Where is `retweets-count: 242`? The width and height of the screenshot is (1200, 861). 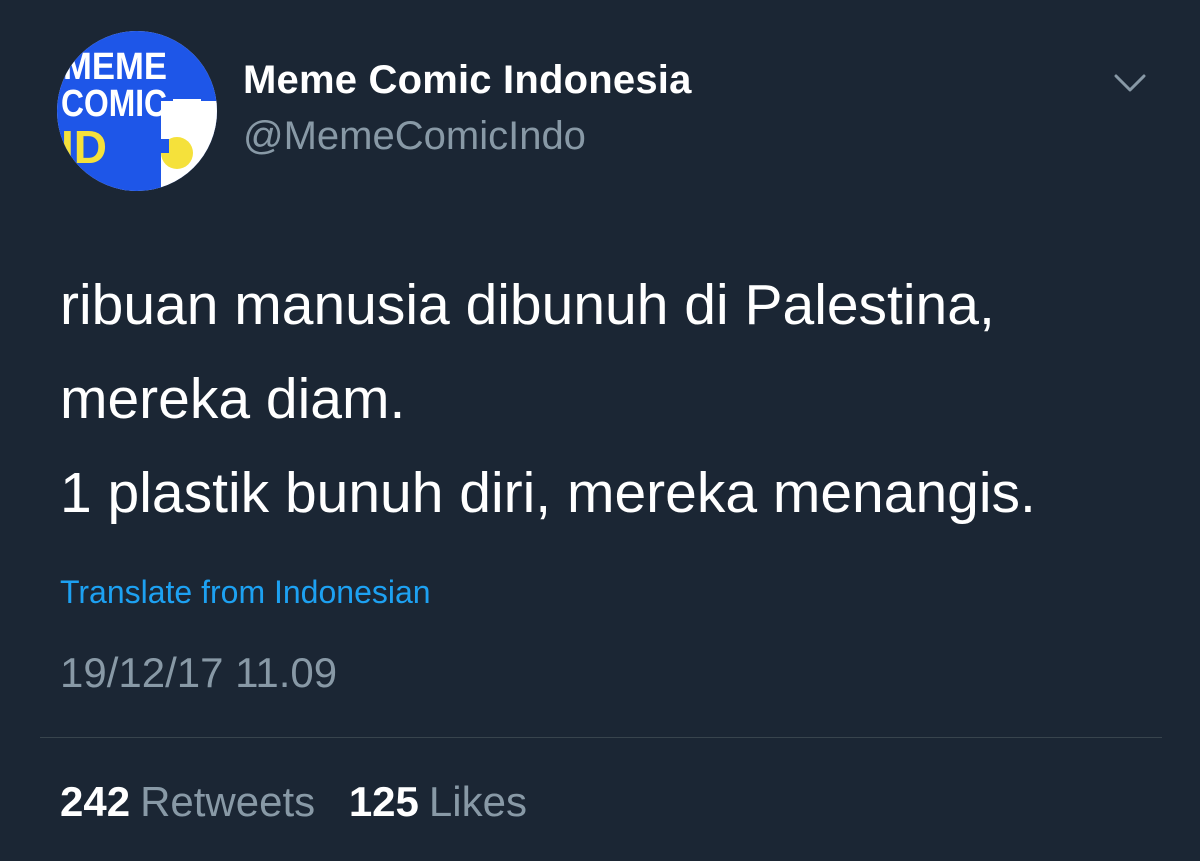 retweets-count: 242 is located at coordinates (95, 801).